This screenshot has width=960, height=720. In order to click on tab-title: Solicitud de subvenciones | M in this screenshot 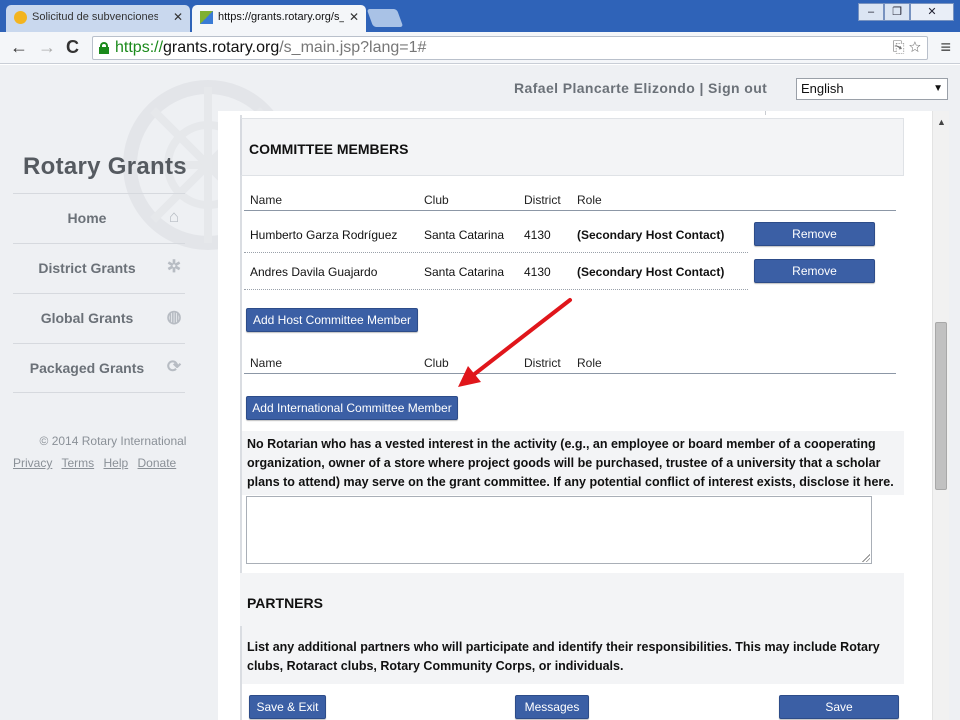, I will do `click(95, 17)`.